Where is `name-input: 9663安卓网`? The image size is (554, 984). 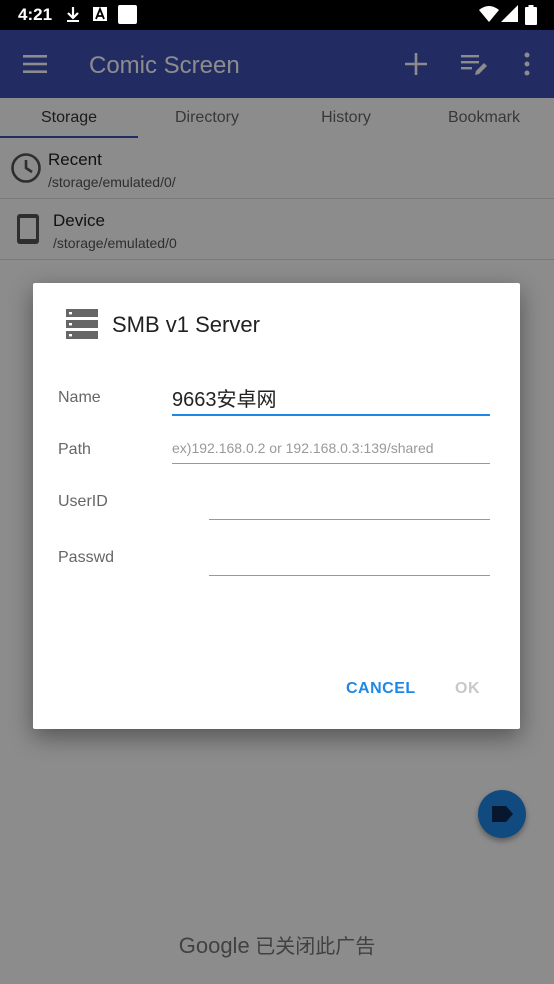
name-input: 9663安卓网 is located at coordinates (331, 399).